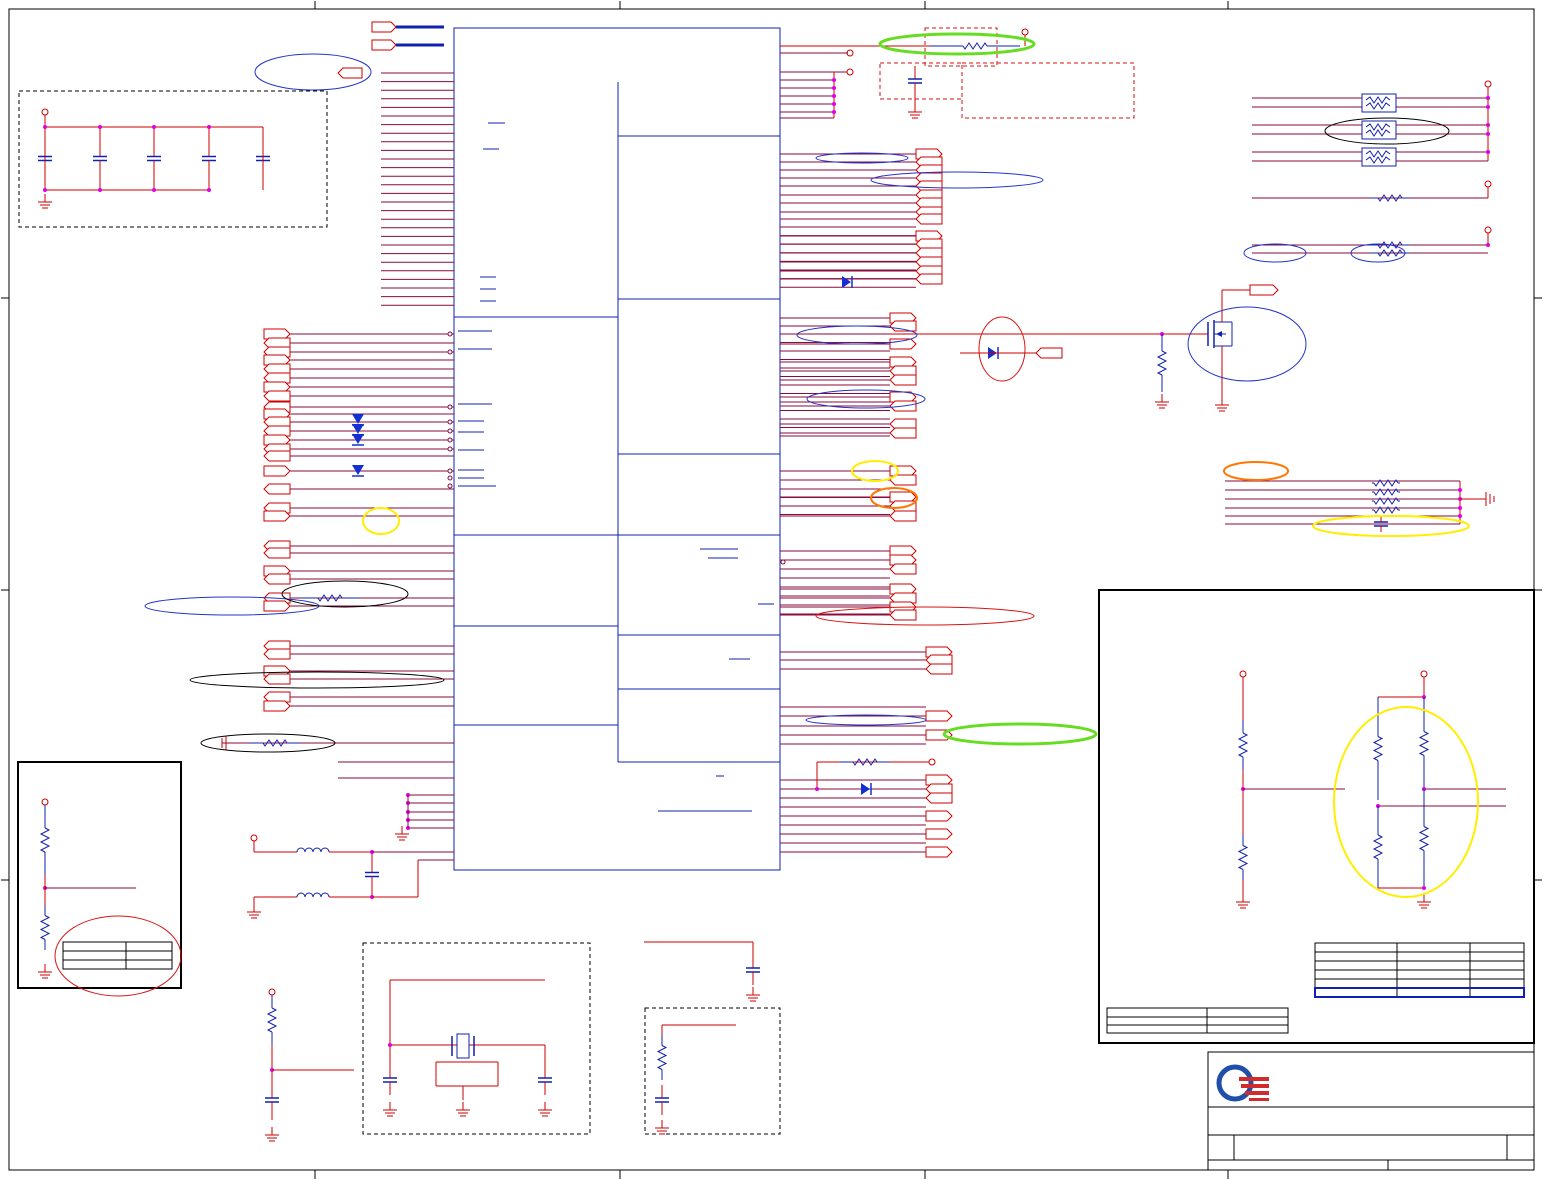  What do you see at coordinates (99, 875) in the screenshot?
I see `left-inset-border` at bounding box center [99, 875].